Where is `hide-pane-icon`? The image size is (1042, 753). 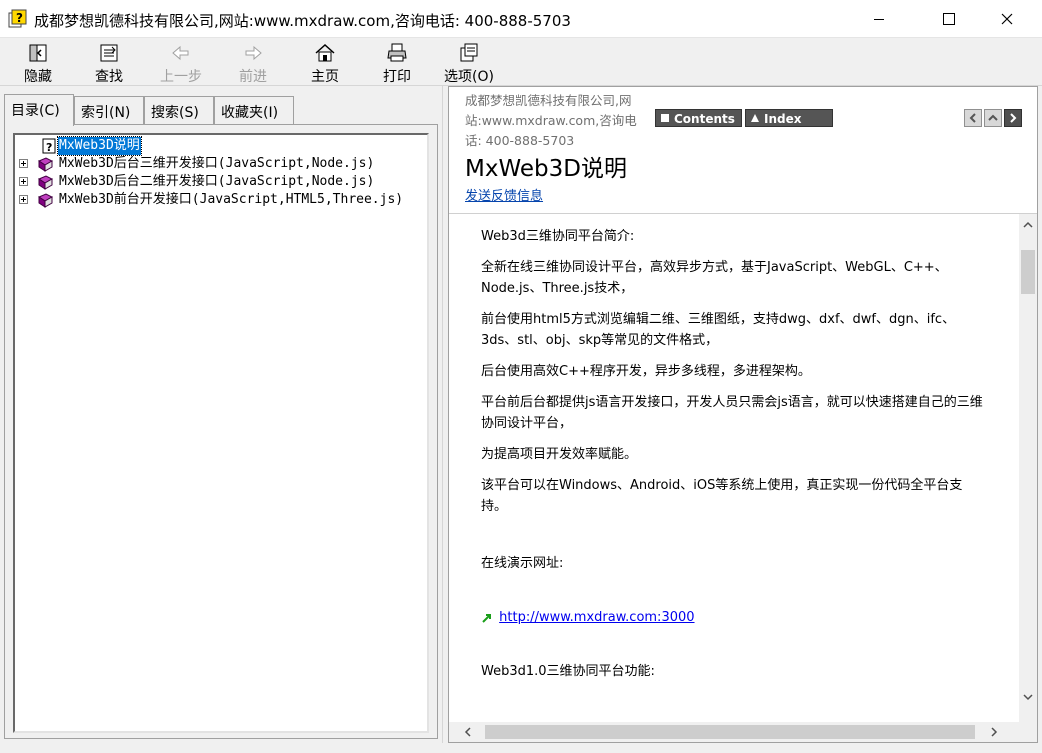
hide-pane-icon is located at coordinates (38, 53).